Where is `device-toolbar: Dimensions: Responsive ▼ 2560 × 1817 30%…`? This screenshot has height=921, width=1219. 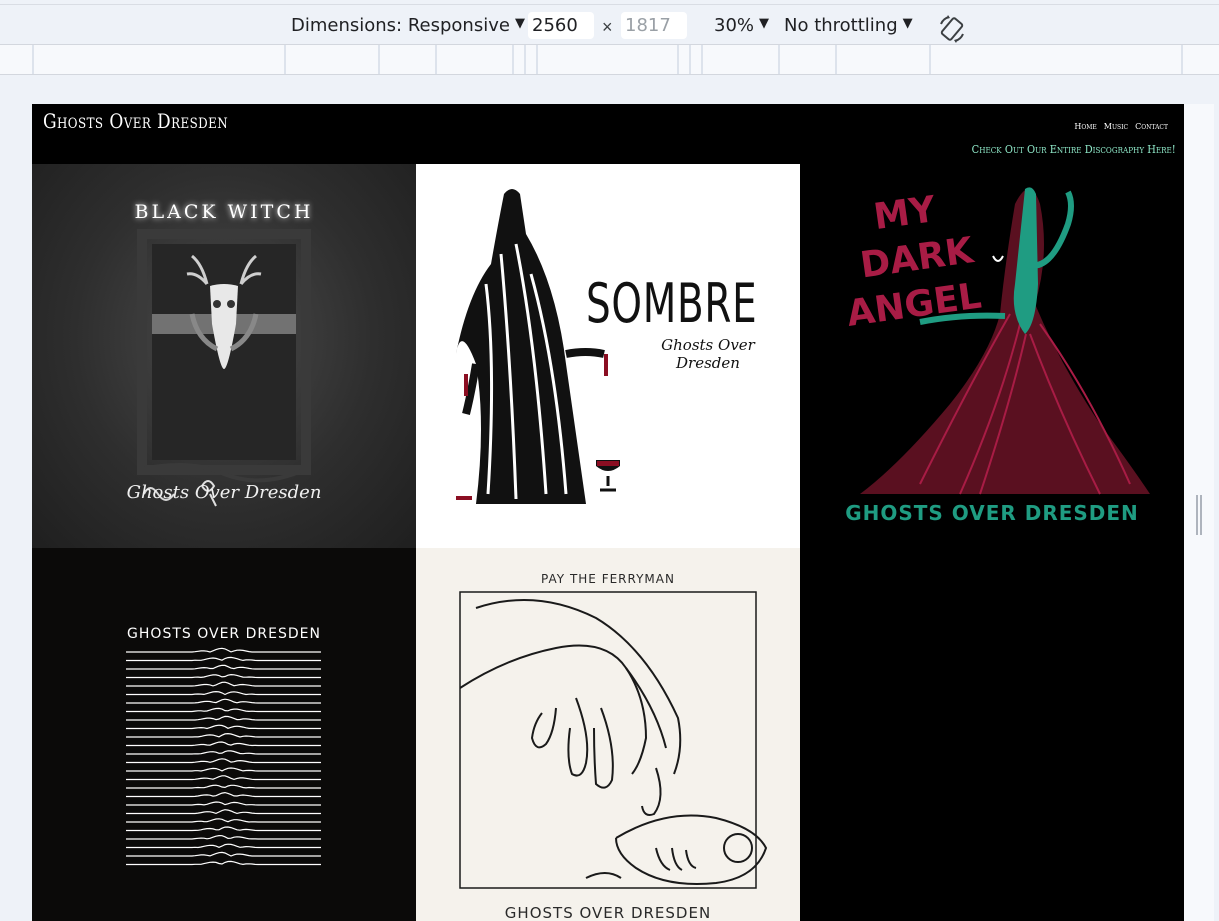 device-toolbar: Dimensions: Responsive ▼ 2560 × 1817 30%… is located at coordinates (609, 24).